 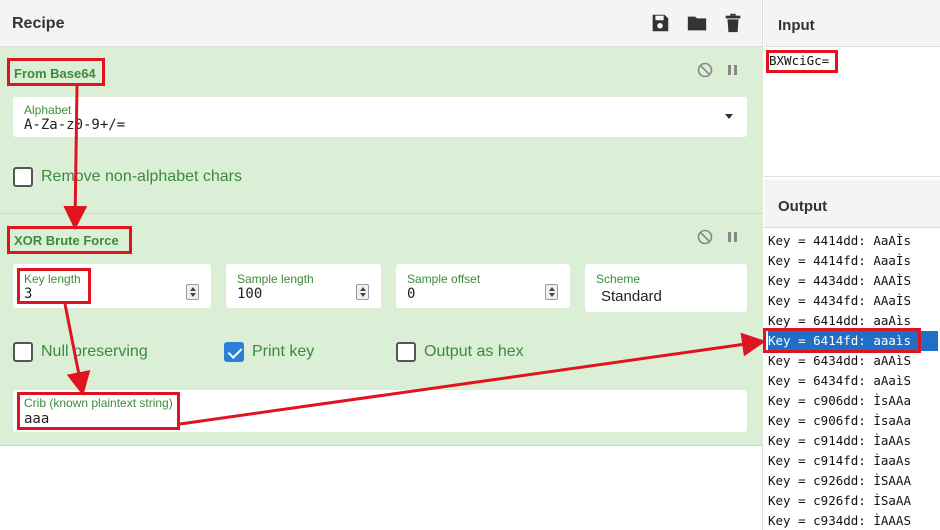 What do you see at coordinates (381, 23) in the screenshot?
I see `recipe-header: Recipe` at bounding box center [381, 23].